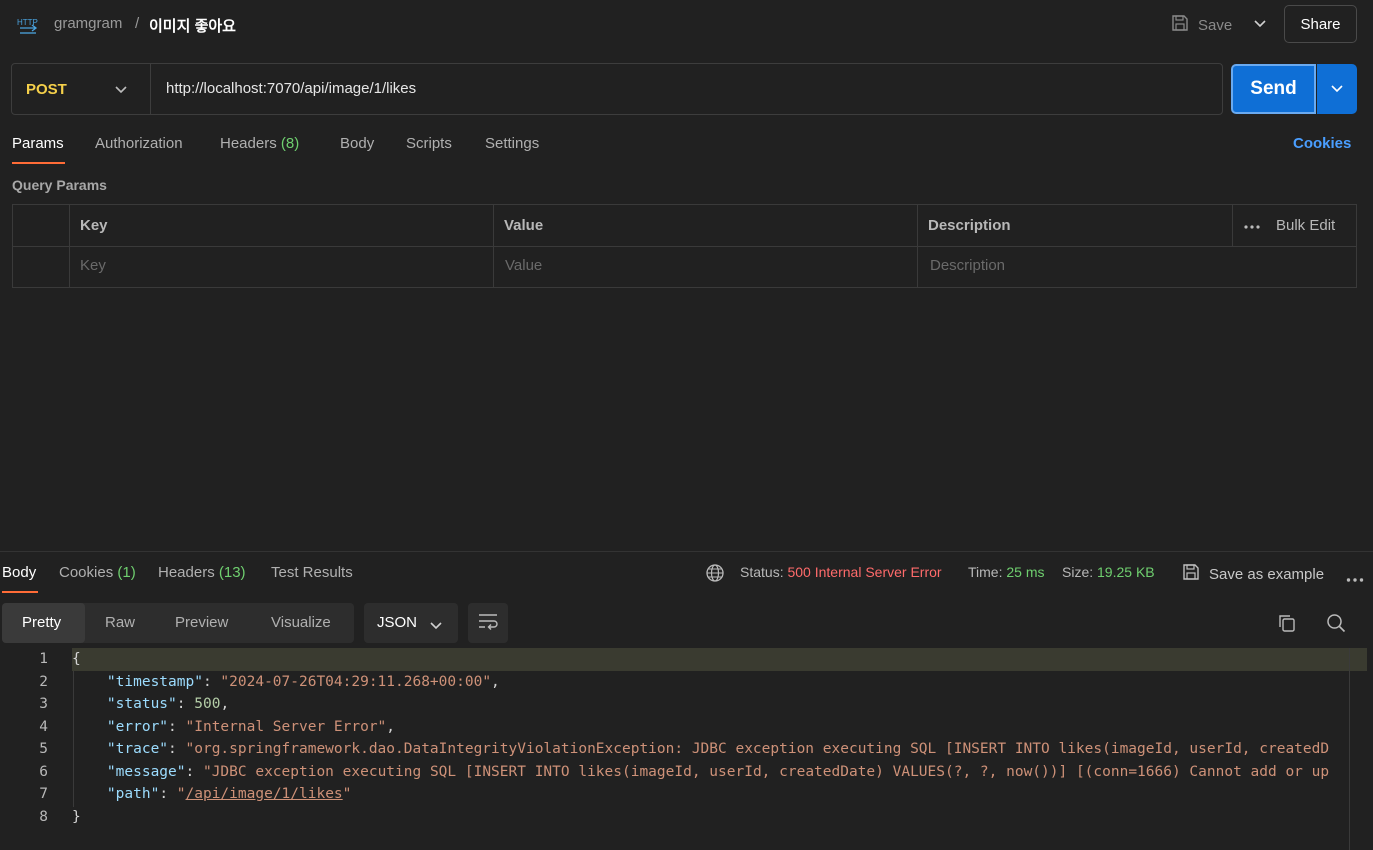 The width and height of the screenshot is (1373, 850). Describe the element at coordinates (126, 572) in the screenshot. I see `response-tab-cookies-count: (1)` at that location.